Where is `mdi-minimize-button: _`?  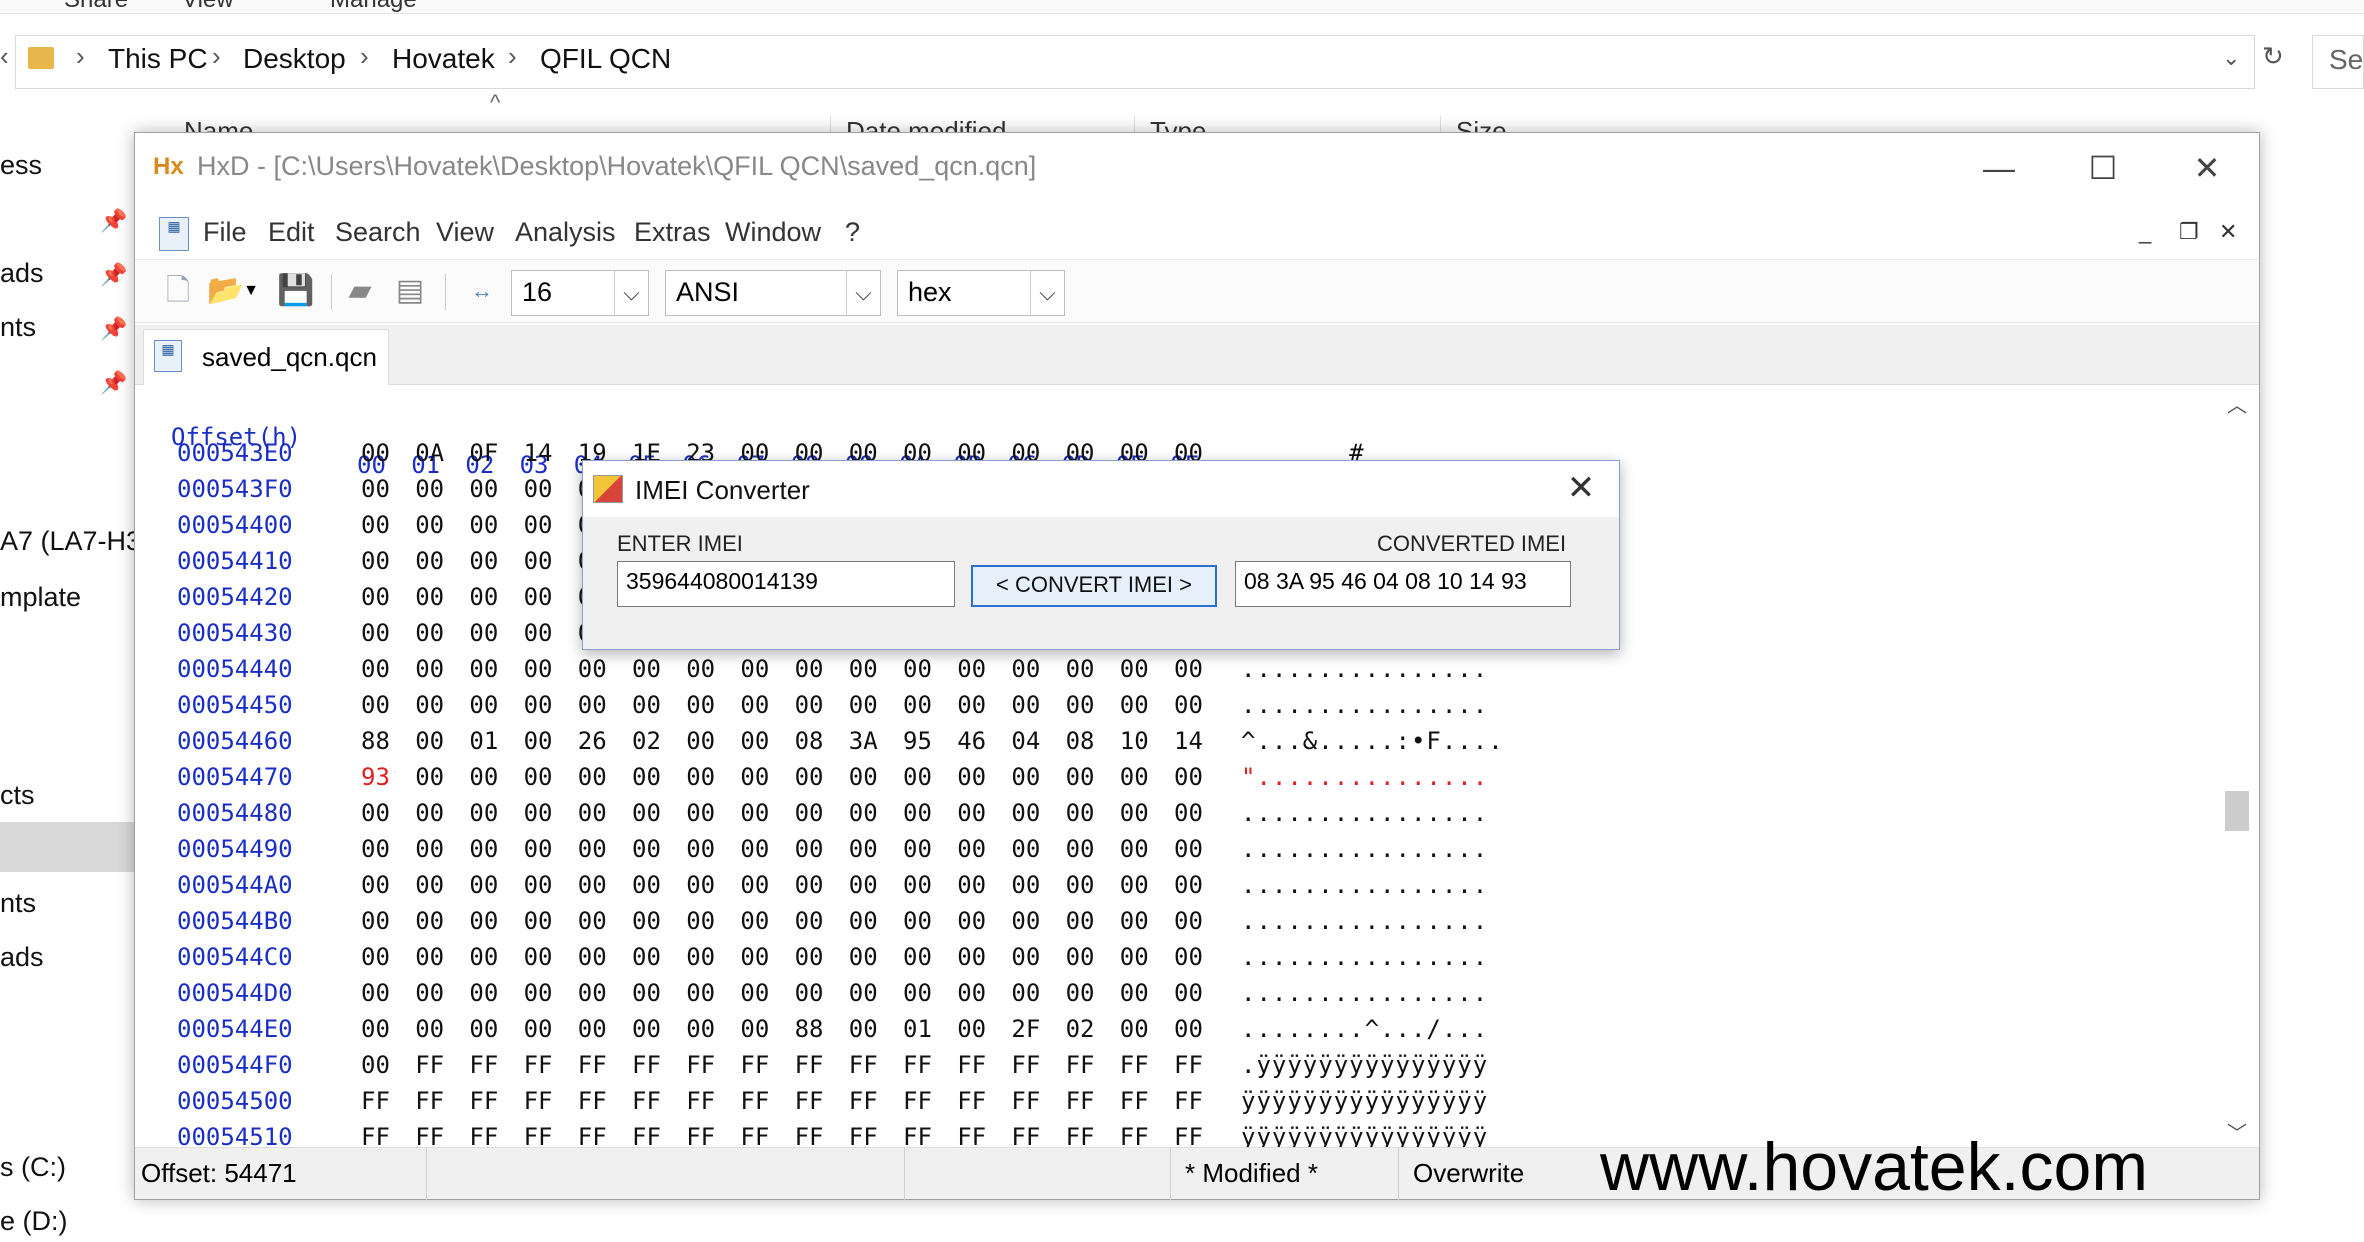 mdi-minimize-button: _ is located at coordinates (2145, 232).